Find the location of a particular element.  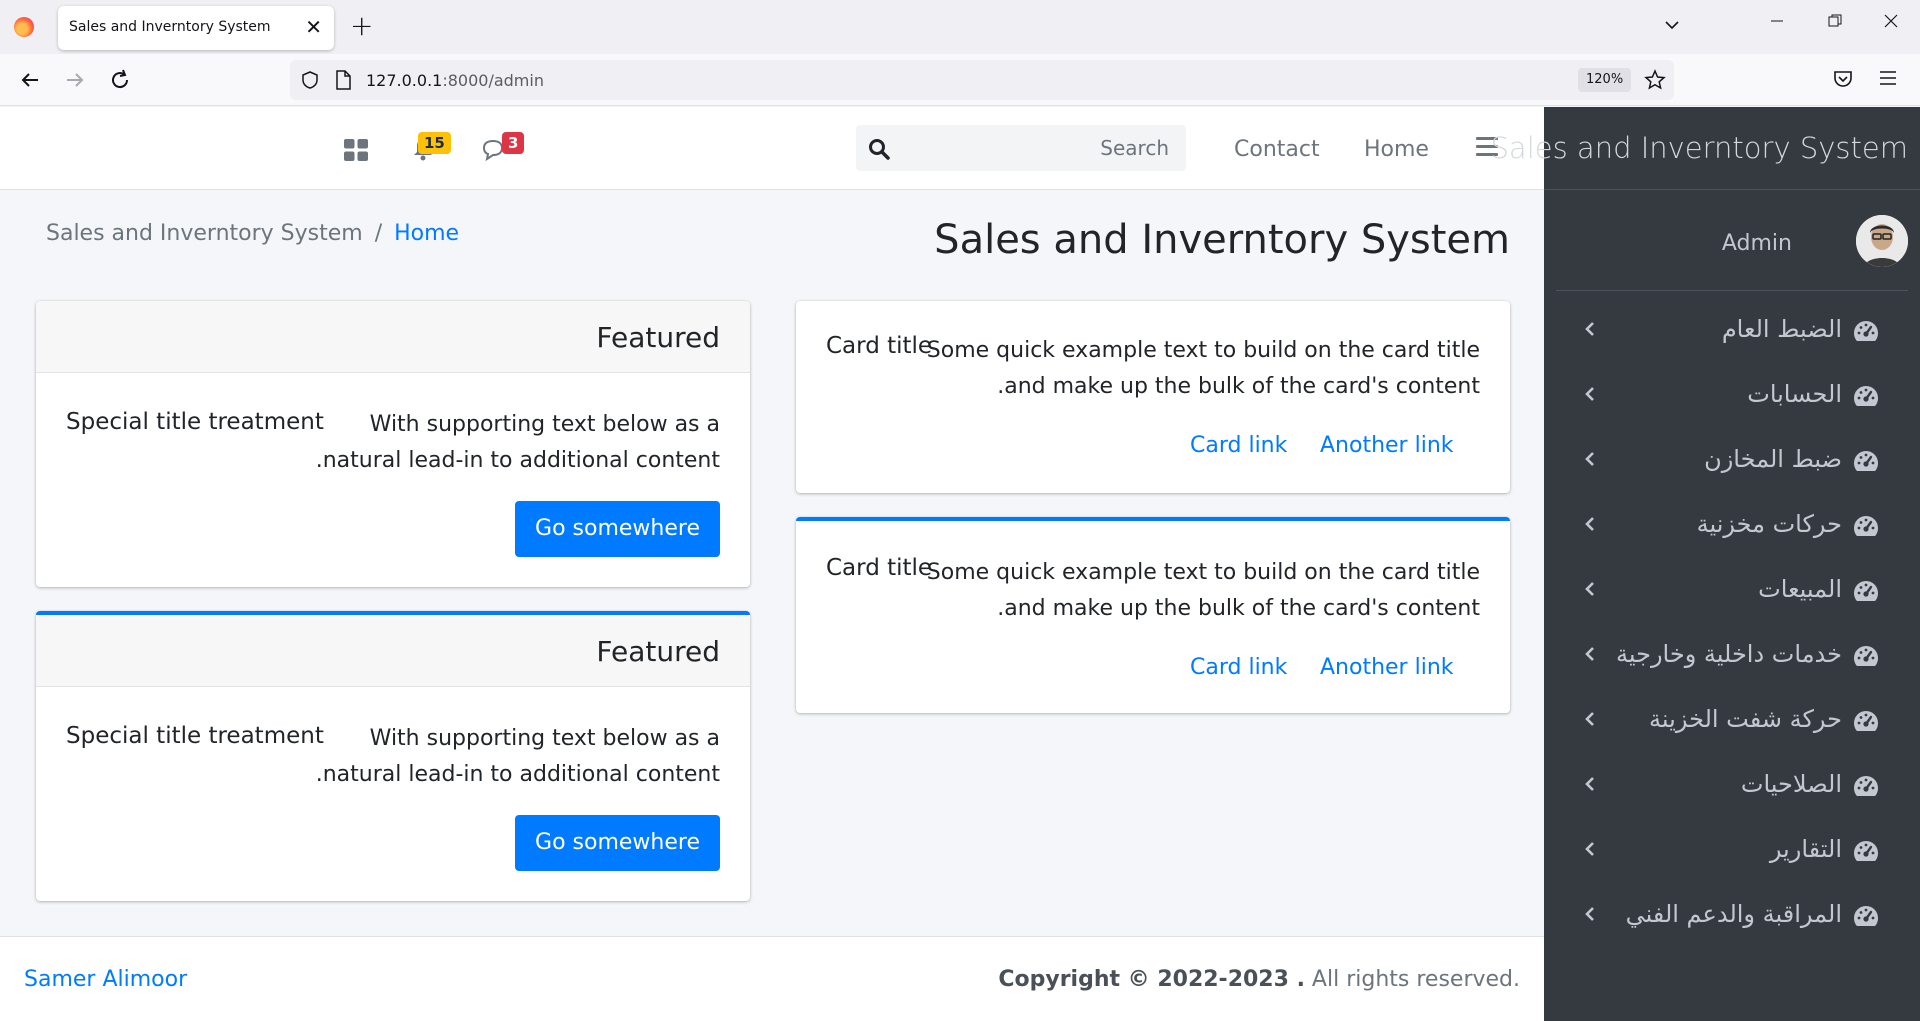

sidebar-item-label: الصلاحيات is located at coordinates (1791, 784).